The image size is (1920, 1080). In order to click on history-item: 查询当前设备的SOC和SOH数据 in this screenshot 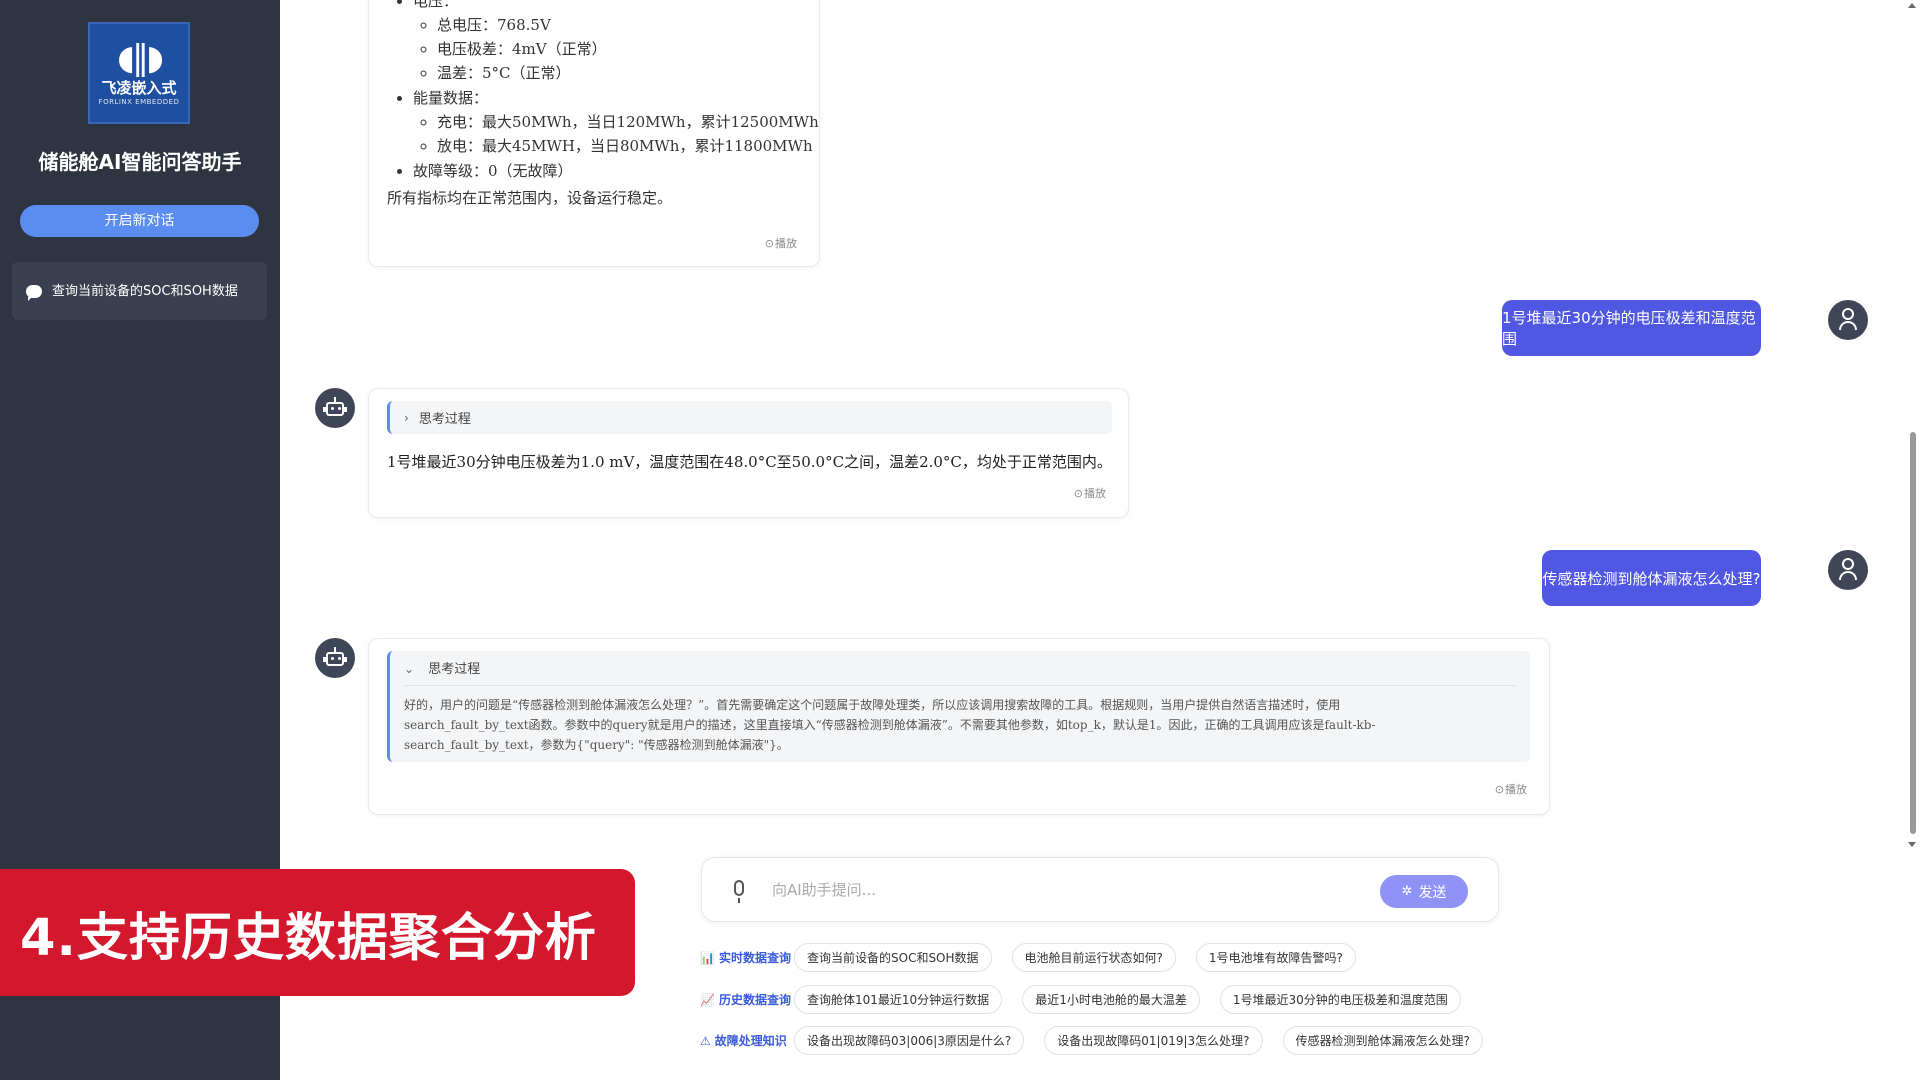, I will do `click(139, 291)`.